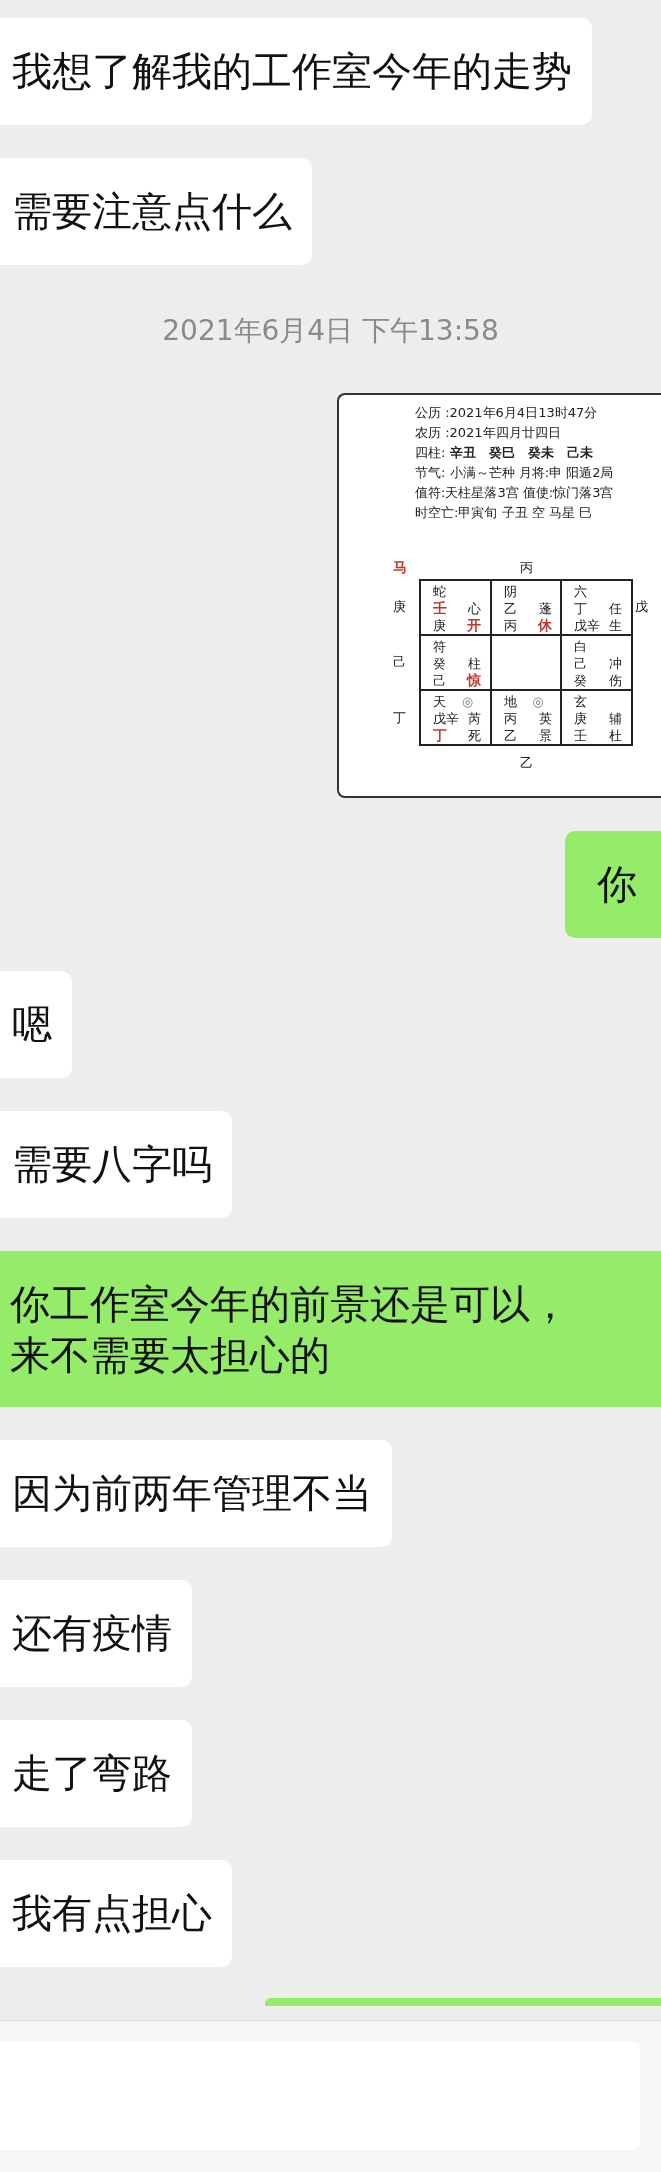 Image resolution: width=661 pixels, height=2172 pixels. Describe the element at coordinates (330, 330) in the screenshot. I see `timestamp: 2021年6月4日 下午13:58` at that location.